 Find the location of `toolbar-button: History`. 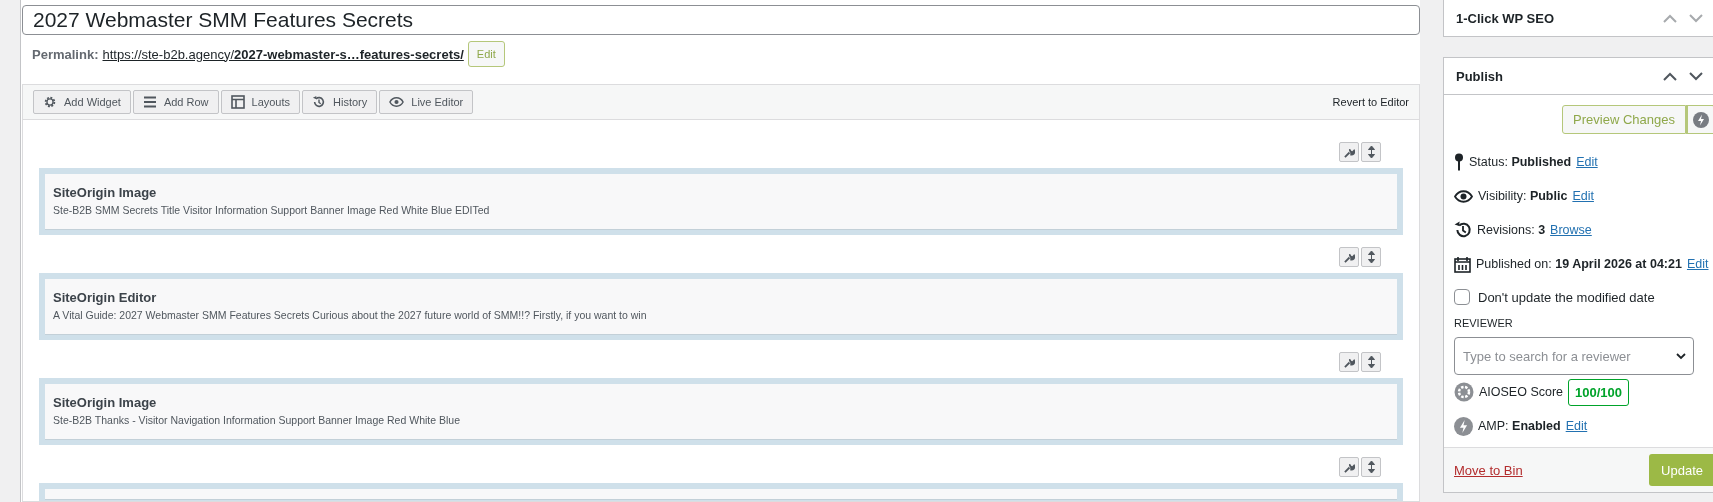

toolbar-button: History is located at coordinates (340, 102).